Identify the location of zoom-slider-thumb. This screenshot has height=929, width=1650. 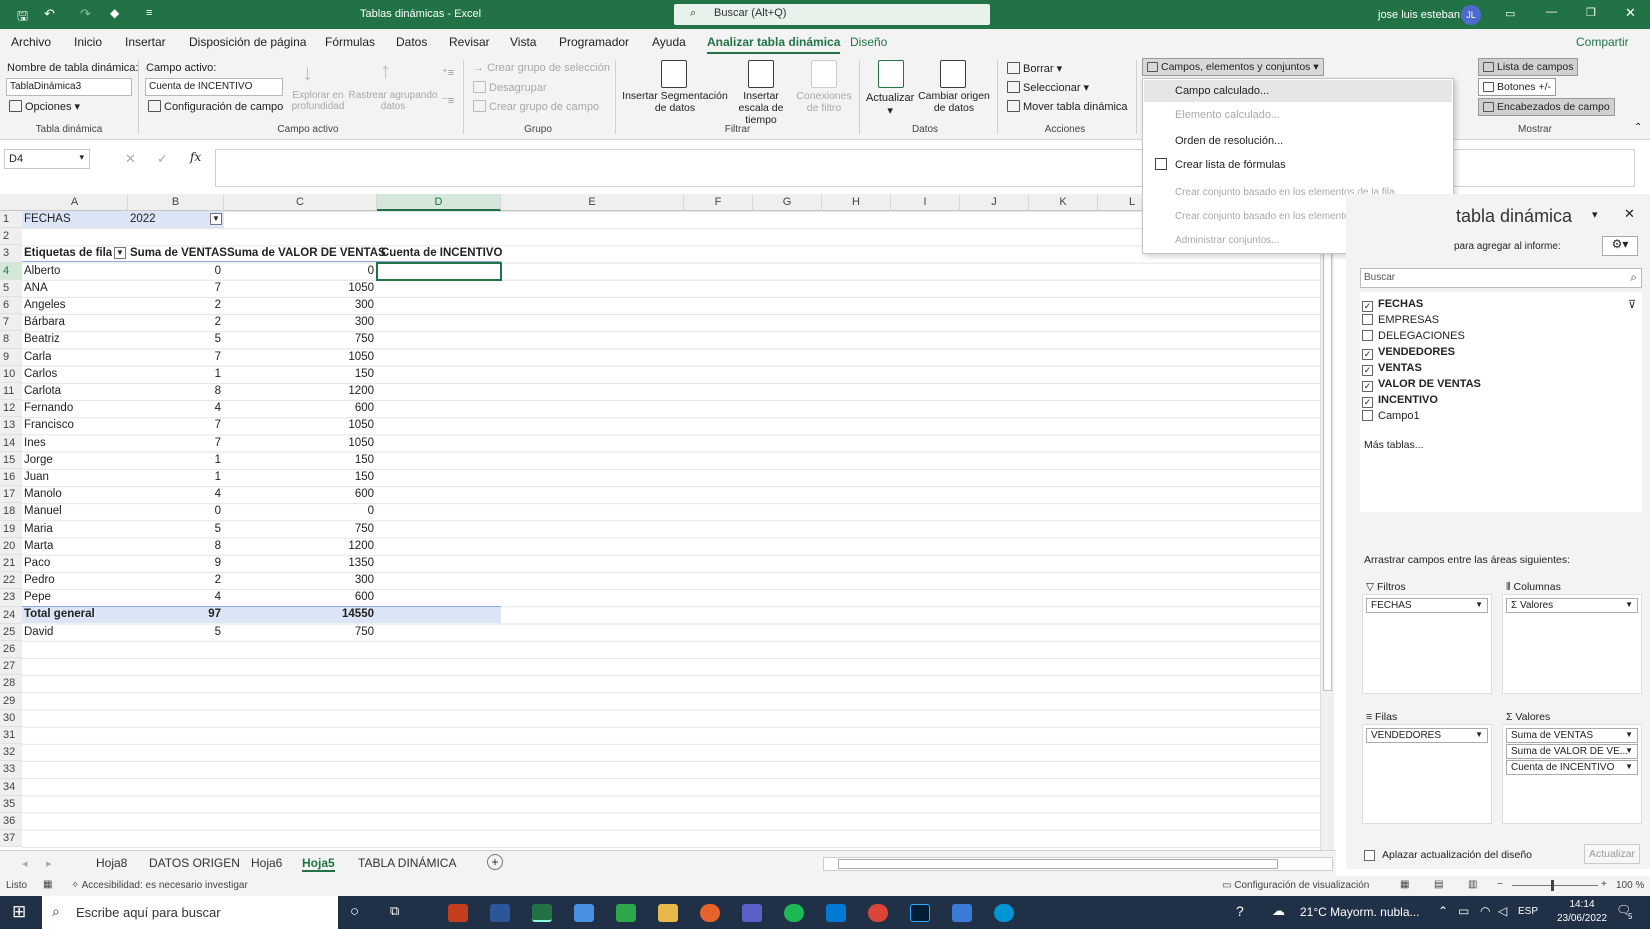
(1552, 885).